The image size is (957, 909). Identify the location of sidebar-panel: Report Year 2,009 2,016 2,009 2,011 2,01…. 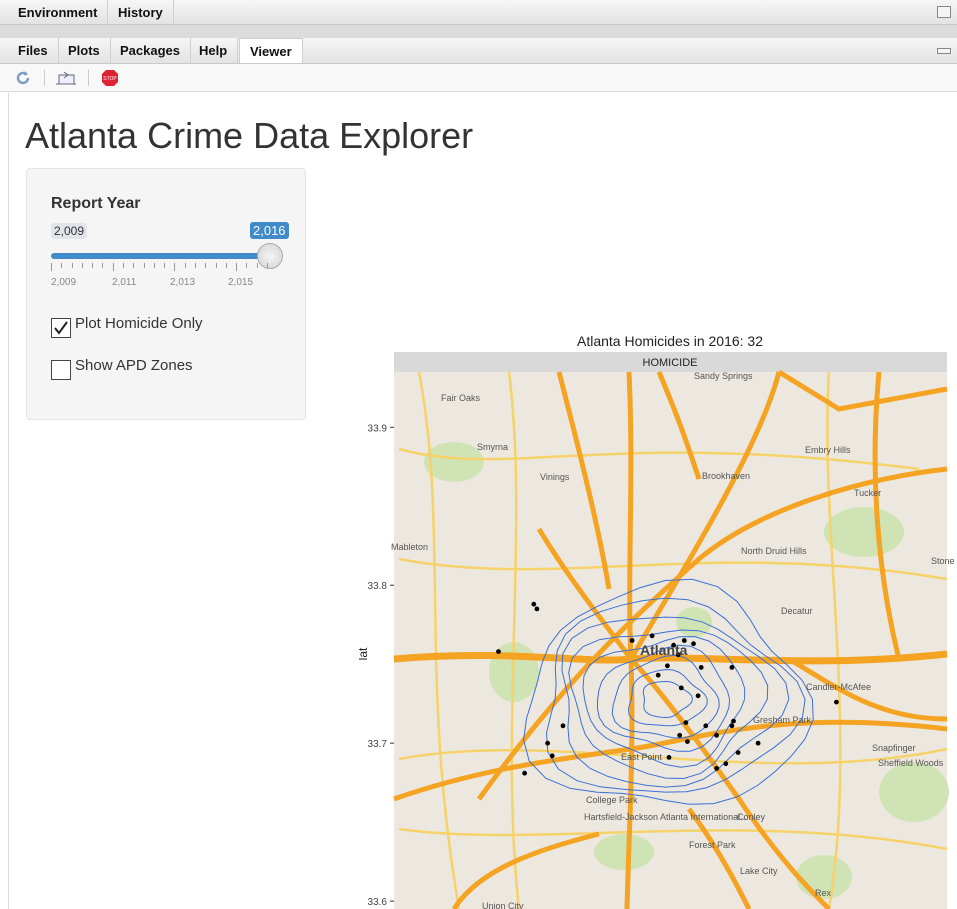
(166, 294).